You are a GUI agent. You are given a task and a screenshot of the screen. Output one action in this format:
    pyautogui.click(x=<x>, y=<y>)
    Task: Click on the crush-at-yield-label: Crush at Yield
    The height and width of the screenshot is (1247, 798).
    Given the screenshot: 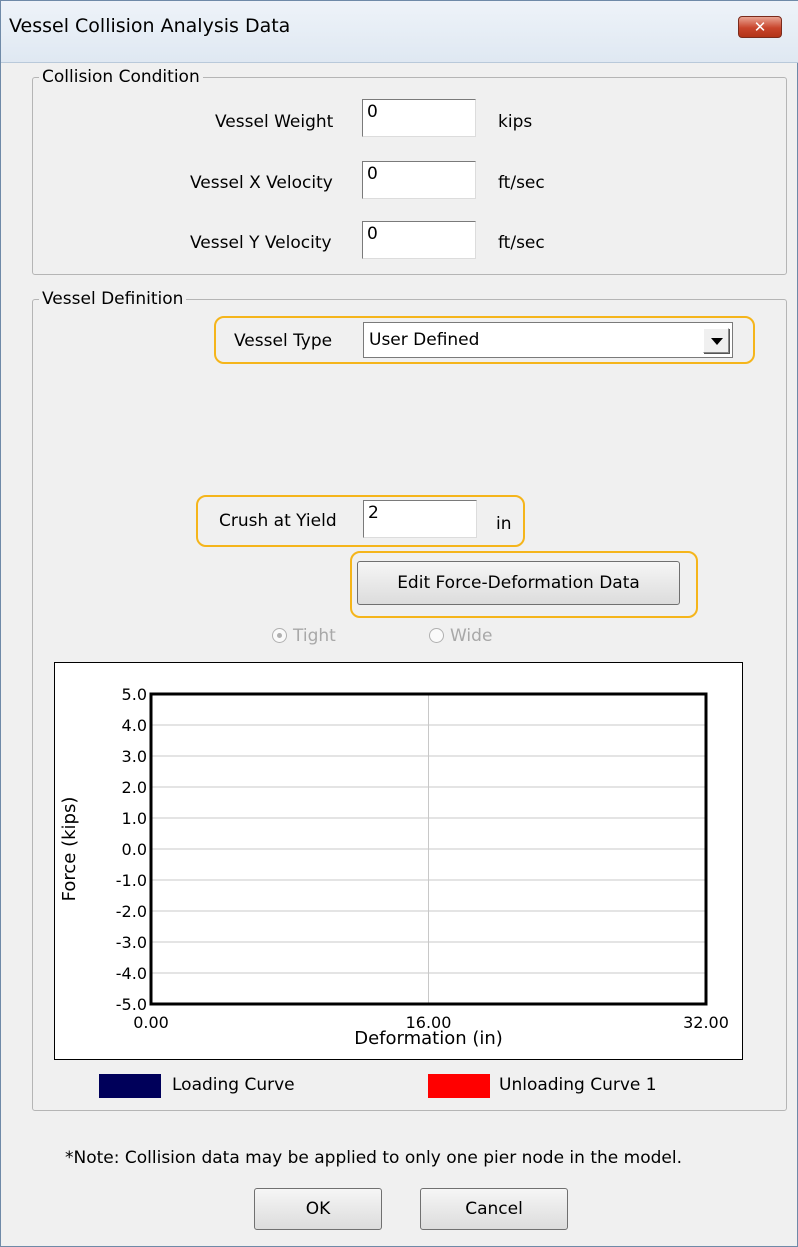 What is the action you would take?
    pyautogui.click(x=278, y=521)
    